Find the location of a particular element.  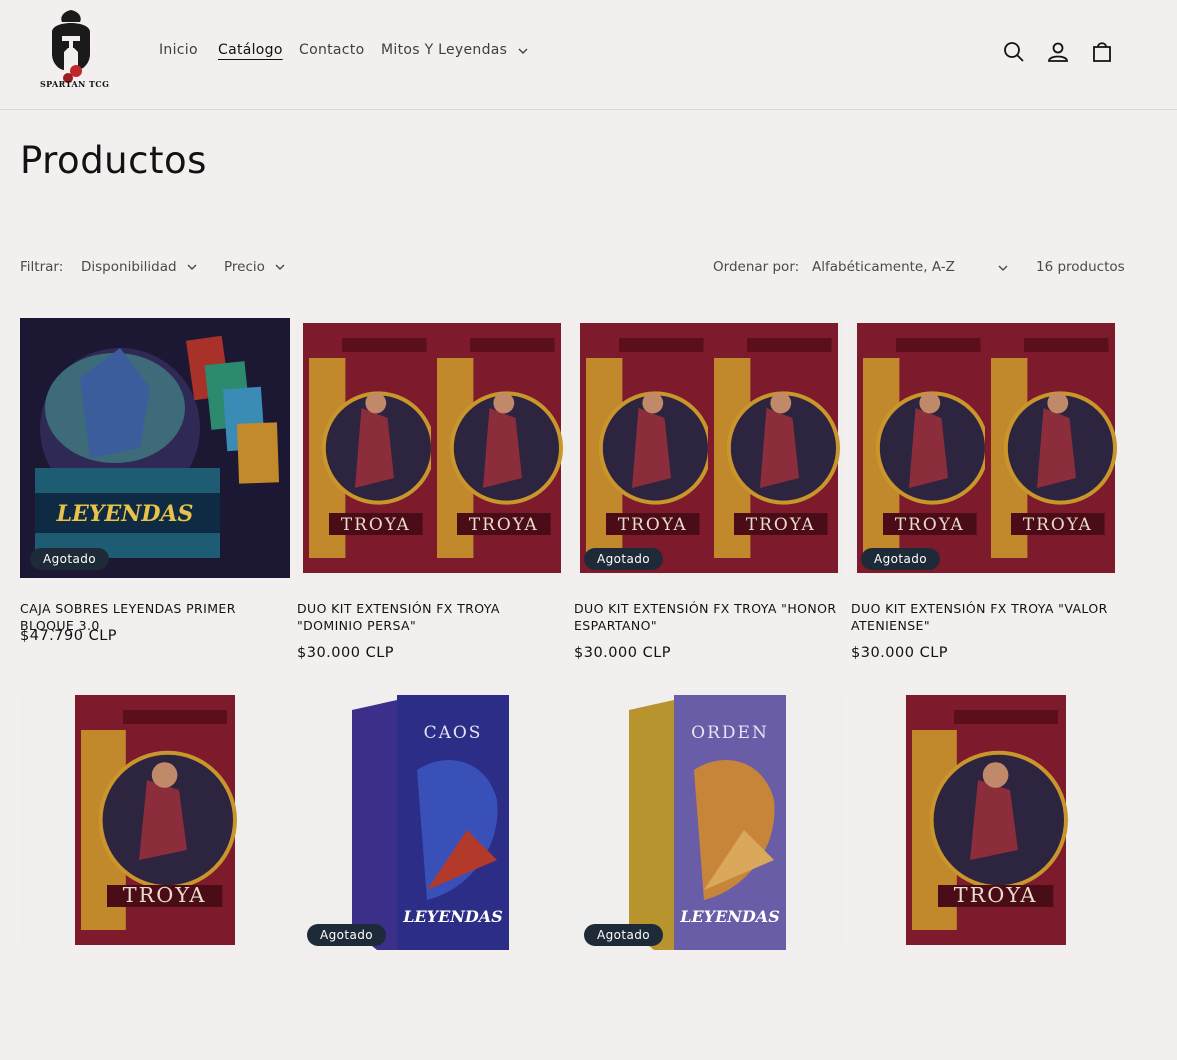

product-price: $47.790 CLP is located at coordinates (69, 636).